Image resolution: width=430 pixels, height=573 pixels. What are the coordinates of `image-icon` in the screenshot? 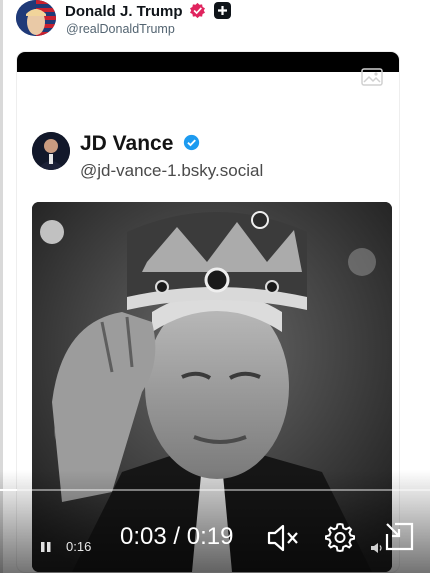 It's located at (372, 77).